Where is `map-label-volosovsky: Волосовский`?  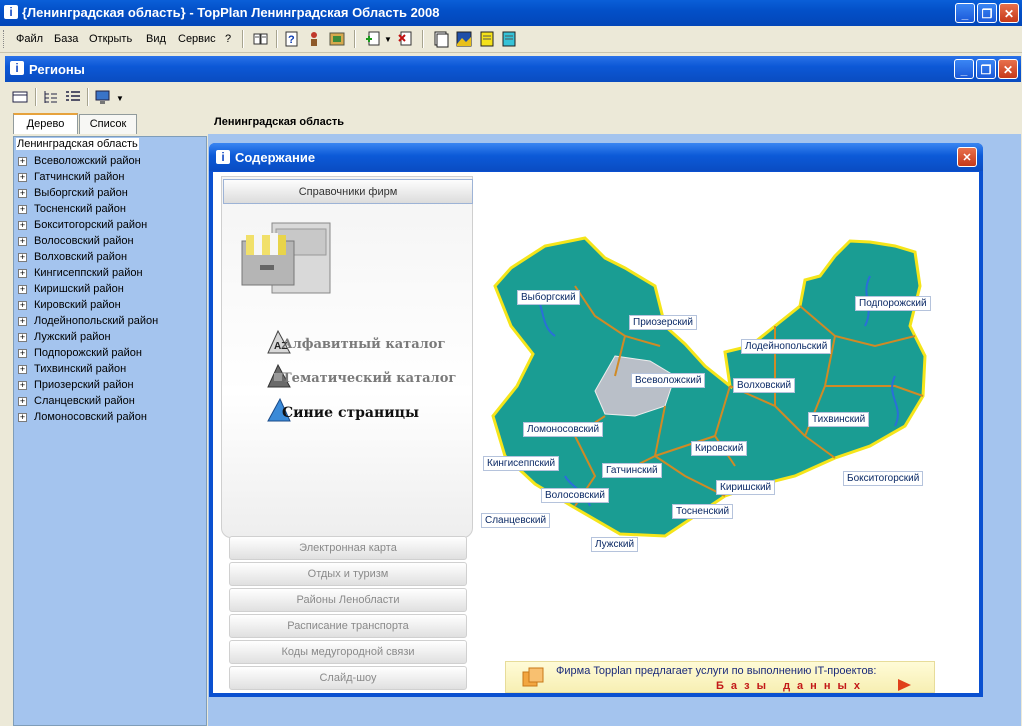
map-label-volosovsky: Волосовский is located at coordinates (575, 495).